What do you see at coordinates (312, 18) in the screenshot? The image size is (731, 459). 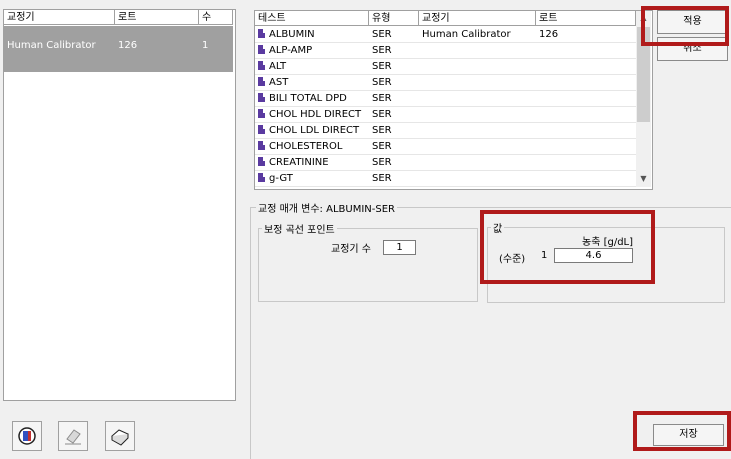 I see `column-header-test: 테스트` at bounding box center [312, 18].